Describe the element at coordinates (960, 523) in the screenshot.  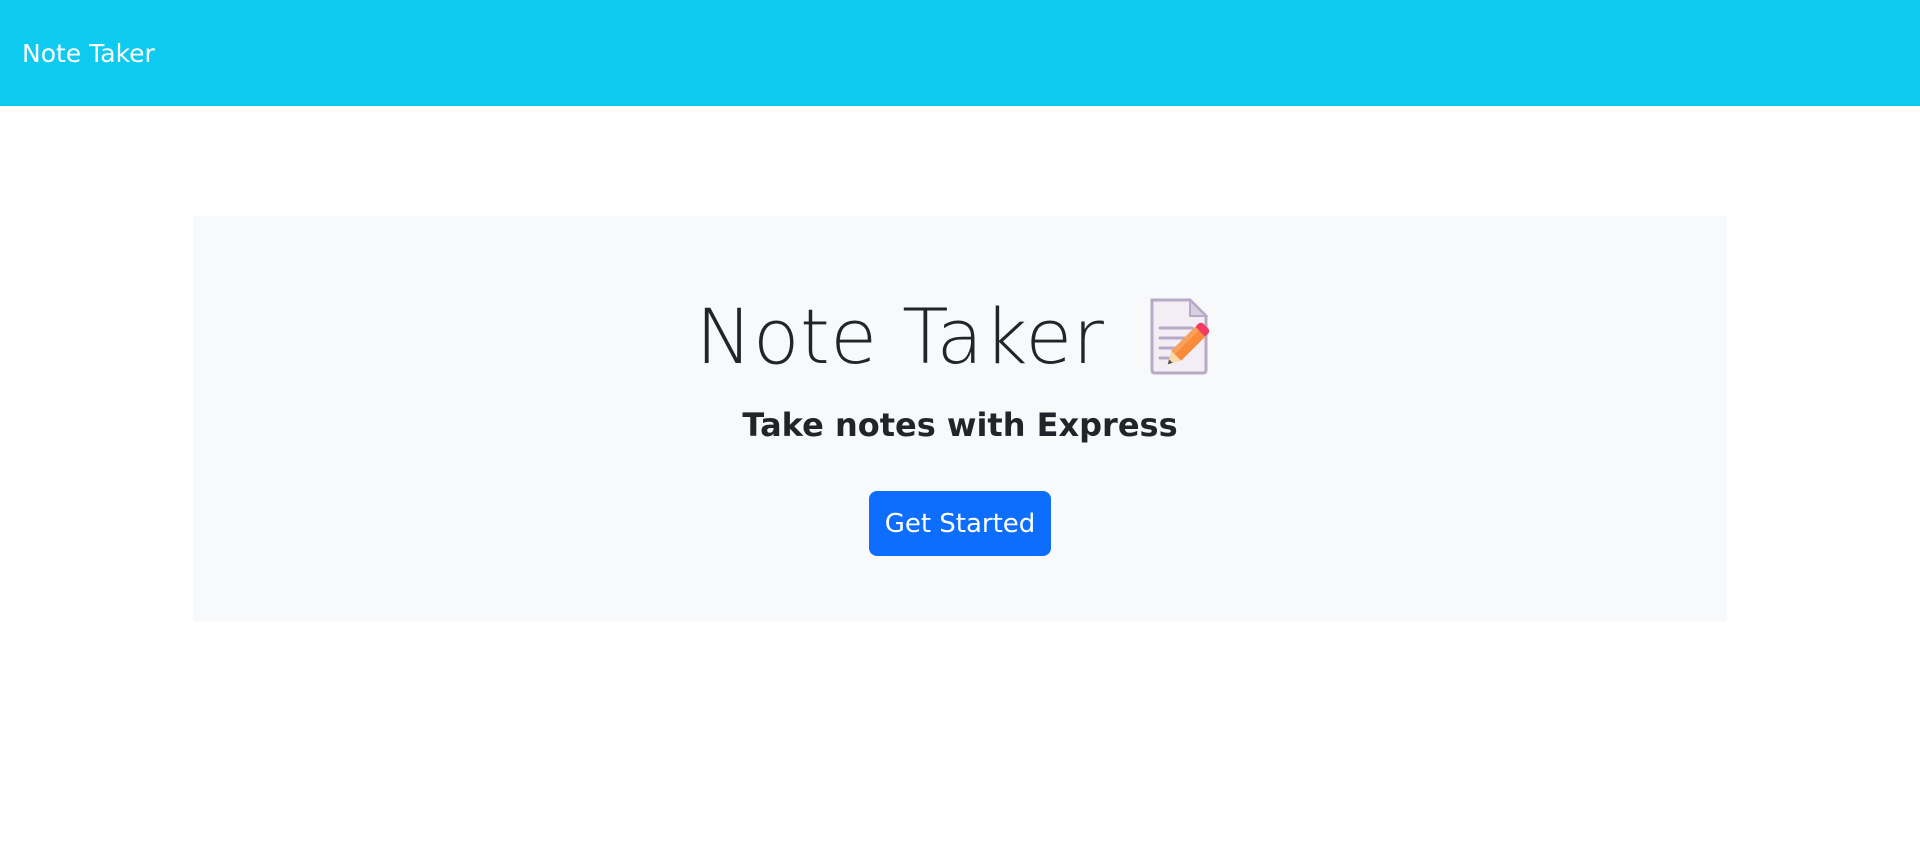
I see `get-started-button: Get Started` at that location.